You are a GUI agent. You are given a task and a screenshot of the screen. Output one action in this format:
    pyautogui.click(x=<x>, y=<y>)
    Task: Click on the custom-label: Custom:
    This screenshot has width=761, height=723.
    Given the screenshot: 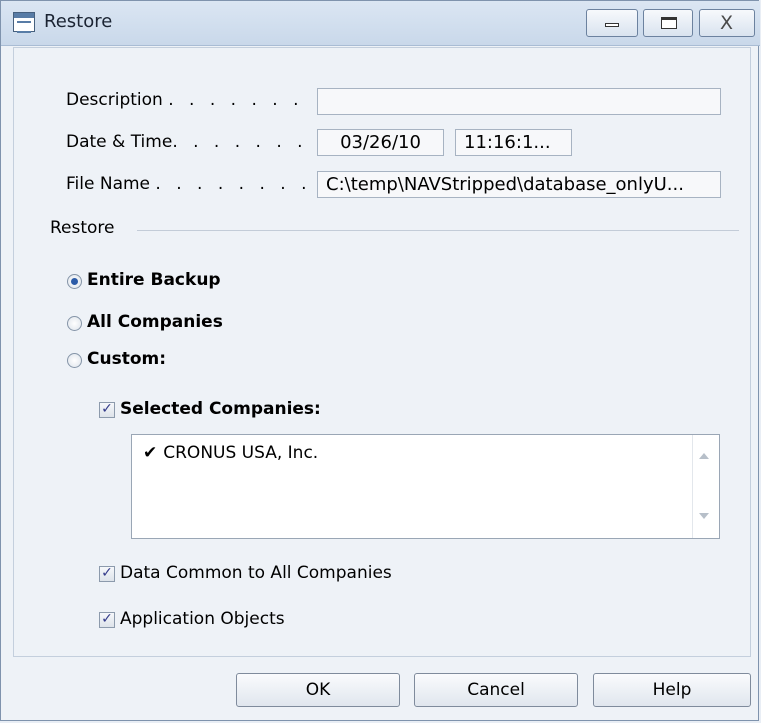 What is the action you would take?
    pyautogui.click(x=126, y=359)
    